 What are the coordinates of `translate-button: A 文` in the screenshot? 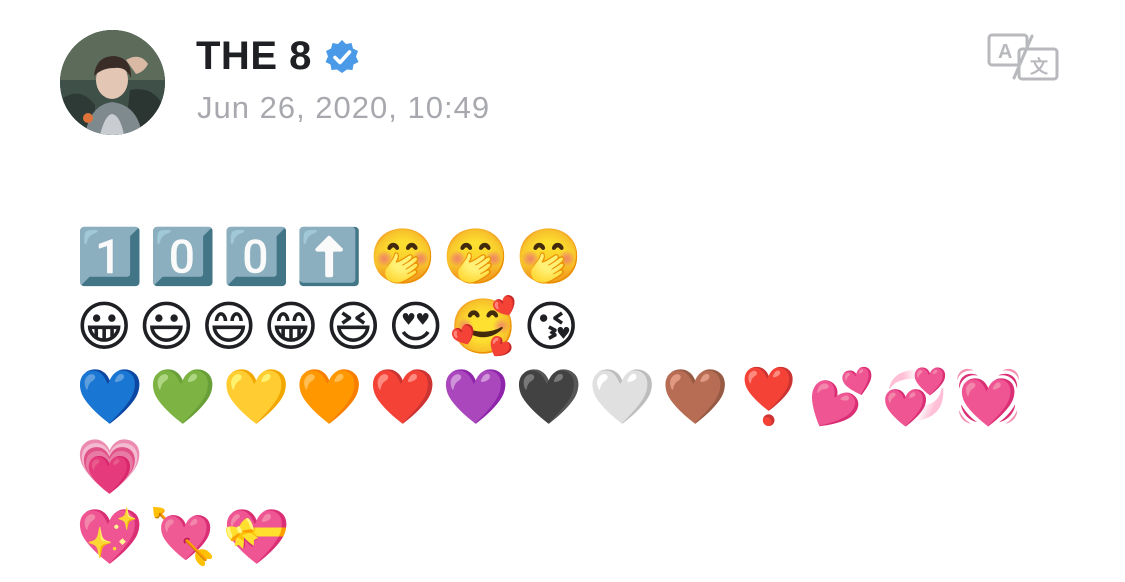 It's located at (1023, 57).